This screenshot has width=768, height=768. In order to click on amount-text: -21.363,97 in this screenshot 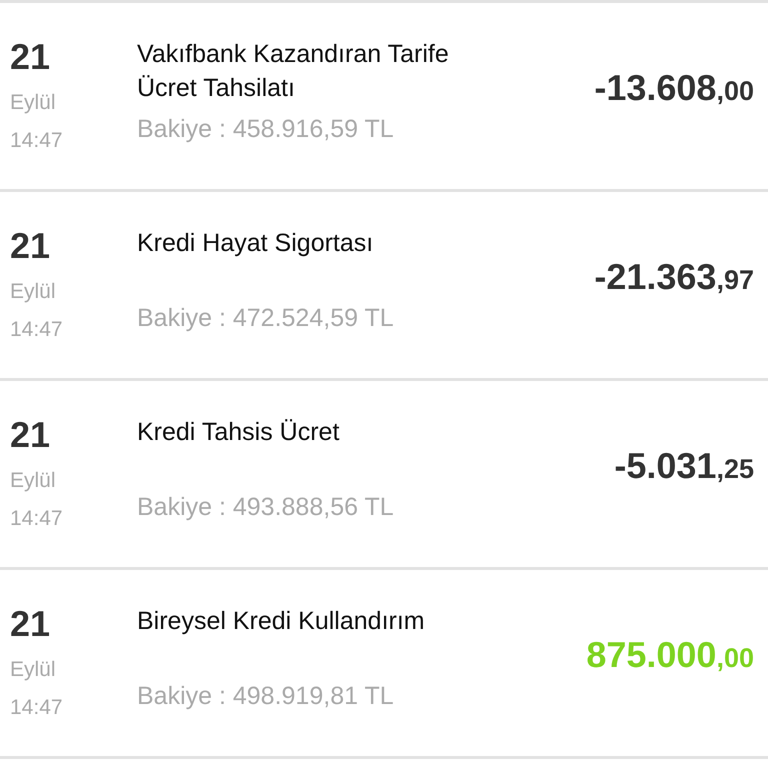, I will do `click(674, 277)`.